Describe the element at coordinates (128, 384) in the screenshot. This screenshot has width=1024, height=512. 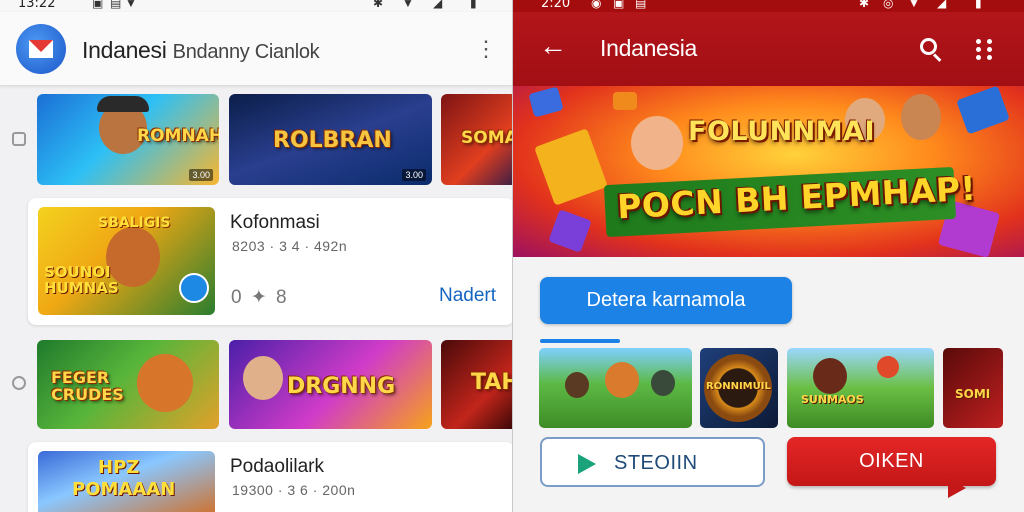
I see `game-thumbnail: FEGER CRUDES` at that location.